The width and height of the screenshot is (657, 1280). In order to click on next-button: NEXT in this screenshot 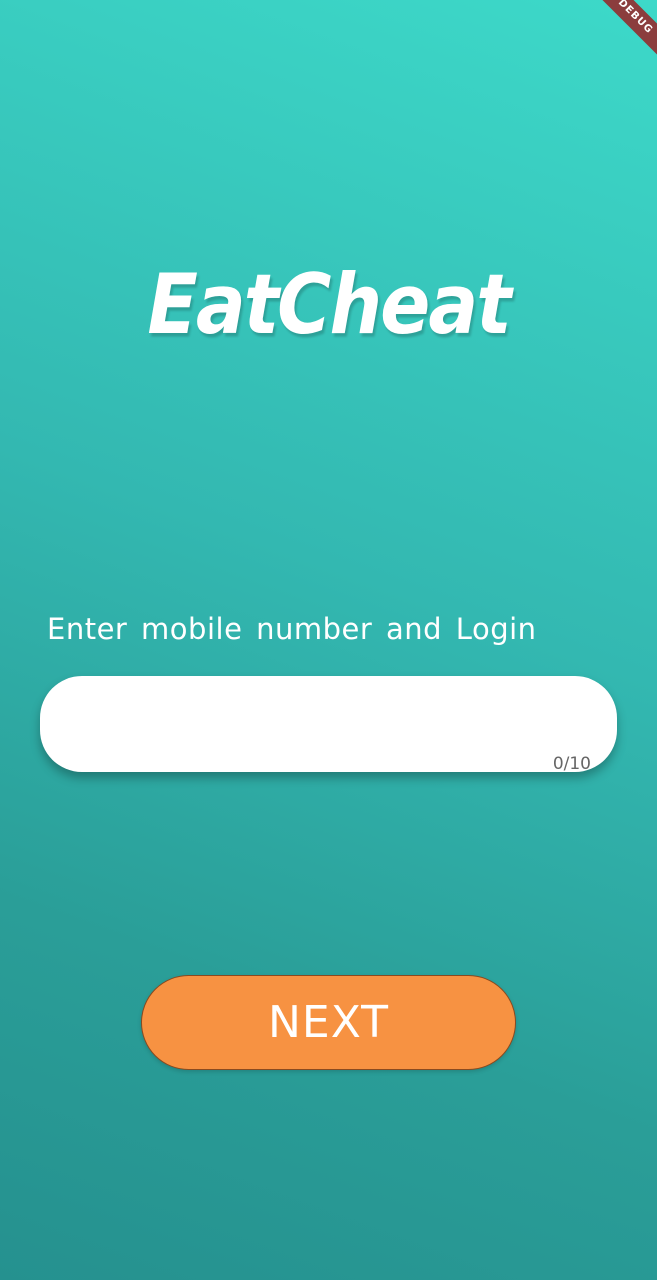, I will do `click(328, 1022)`.